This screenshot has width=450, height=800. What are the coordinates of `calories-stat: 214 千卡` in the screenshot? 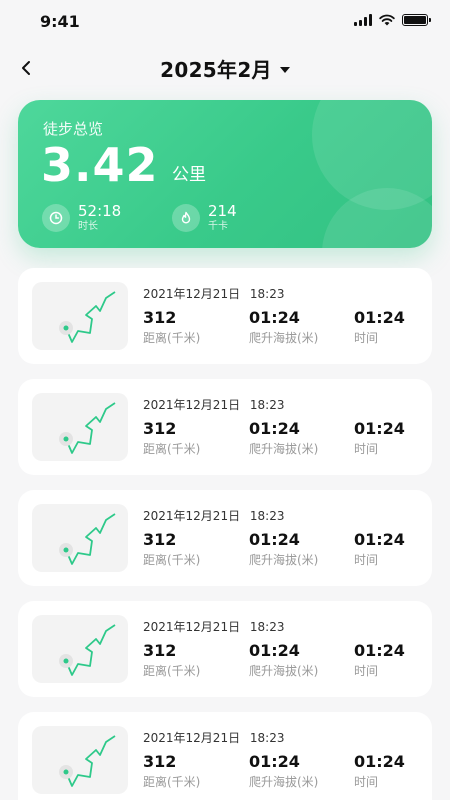 It's located at (204, 218).